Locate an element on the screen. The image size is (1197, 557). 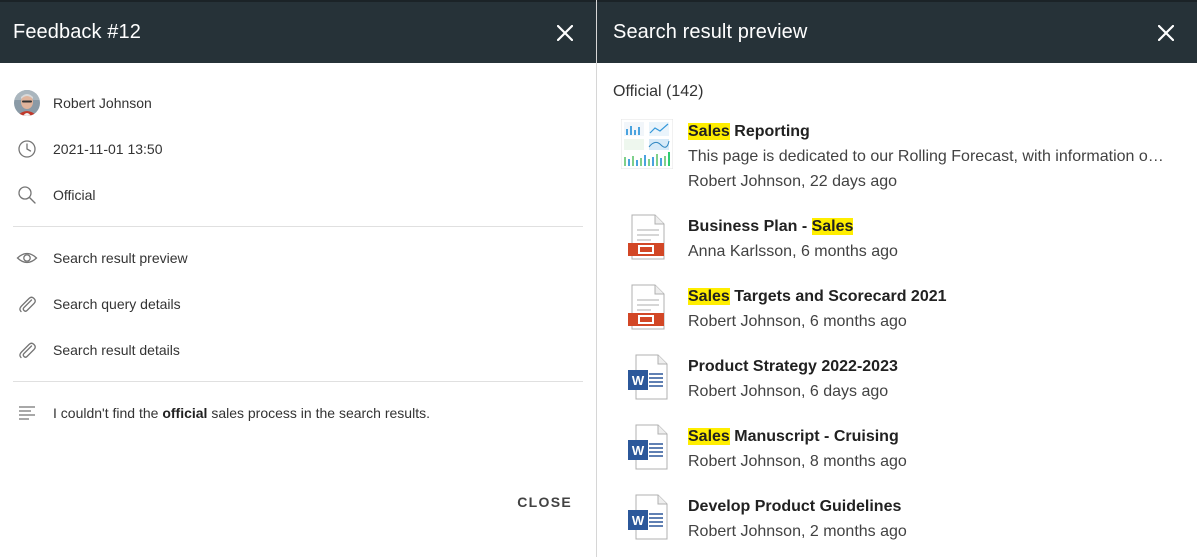
query-text: Official is located at coordinates (74, 195).